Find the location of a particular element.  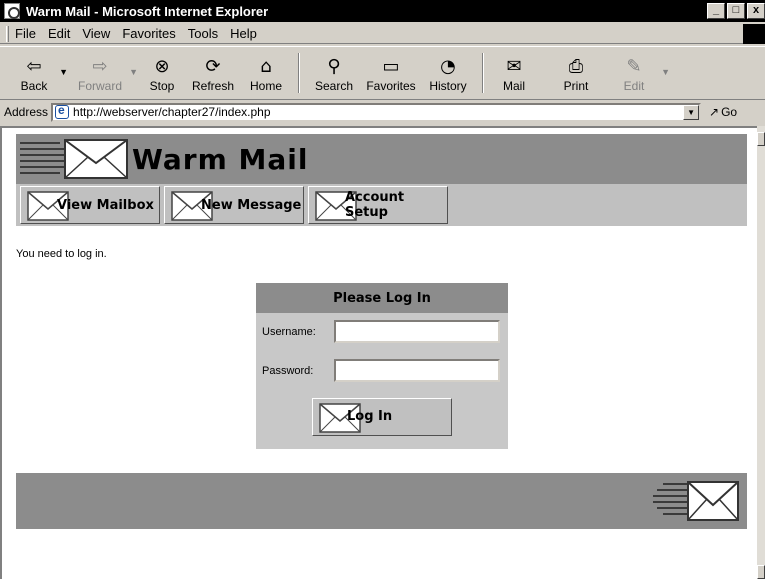

stop-button: ⊗ Stop is located at coordinates (162, 73).